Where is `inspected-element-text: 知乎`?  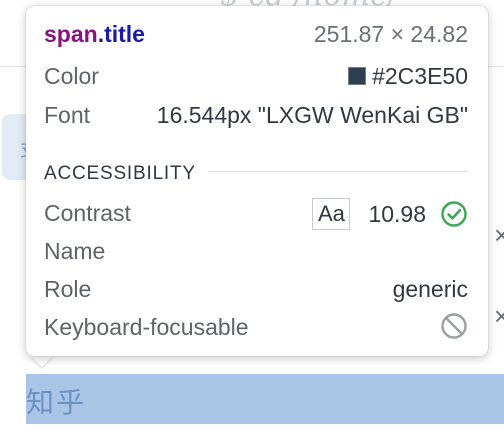
inspected-element-text: 知乎 is located at coordinates (56, 401).